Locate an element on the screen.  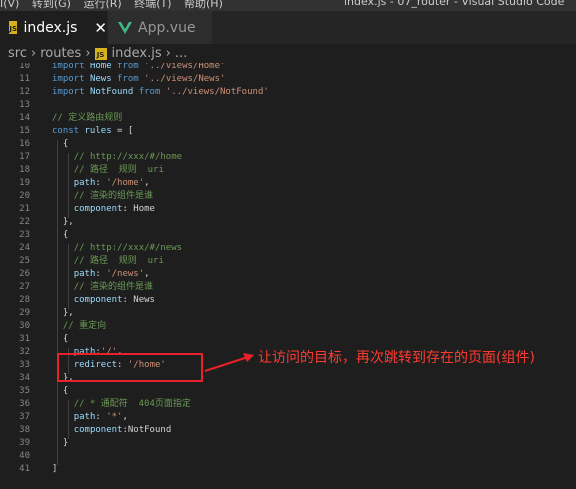
code-text: component: News is located at coordinates (103, 300).